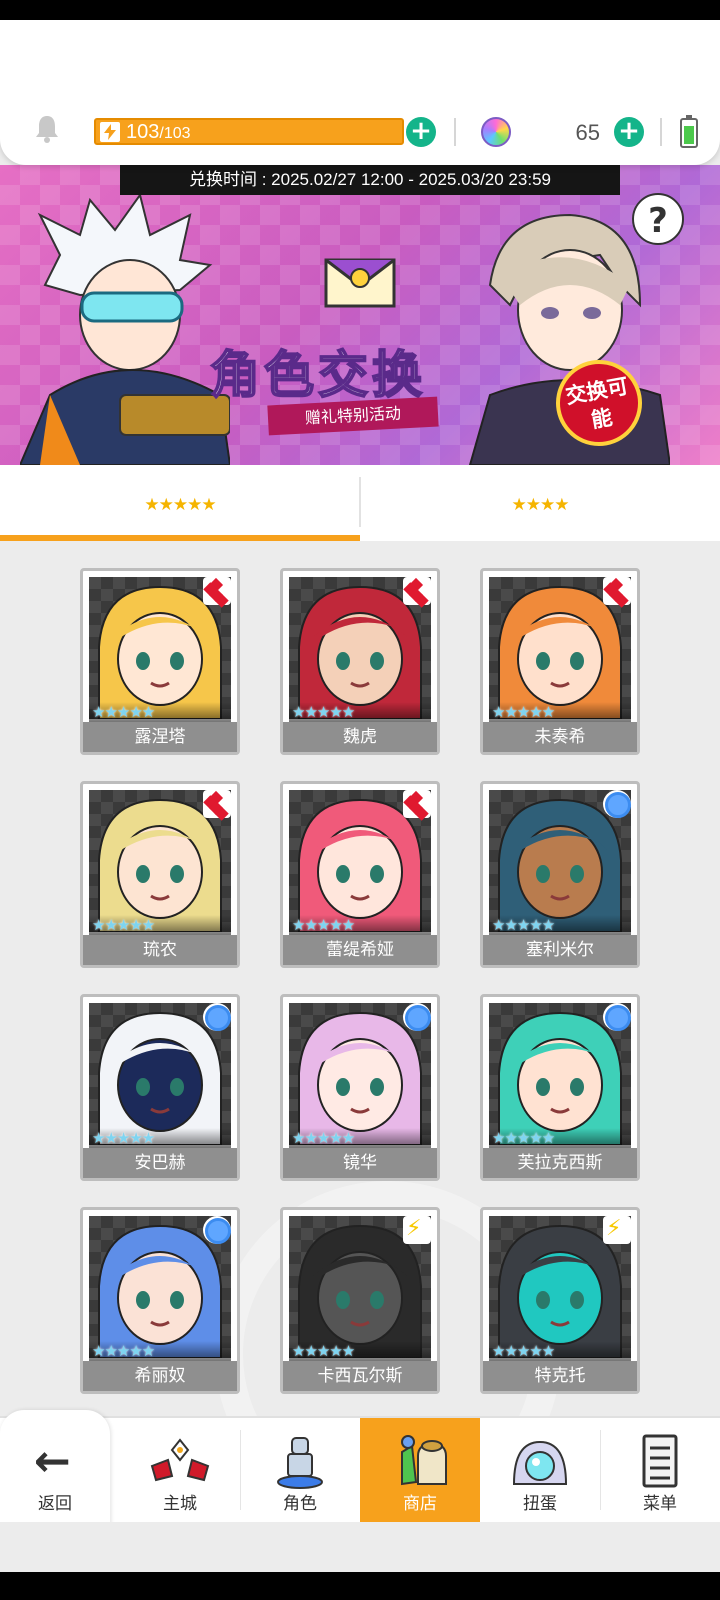 The image size is (720, 1600). What do you see at coordinates (160, 661) in the screenshot?
I see `character-card: ★★★★★ 露涅塔` at bounding box center [160, 661].